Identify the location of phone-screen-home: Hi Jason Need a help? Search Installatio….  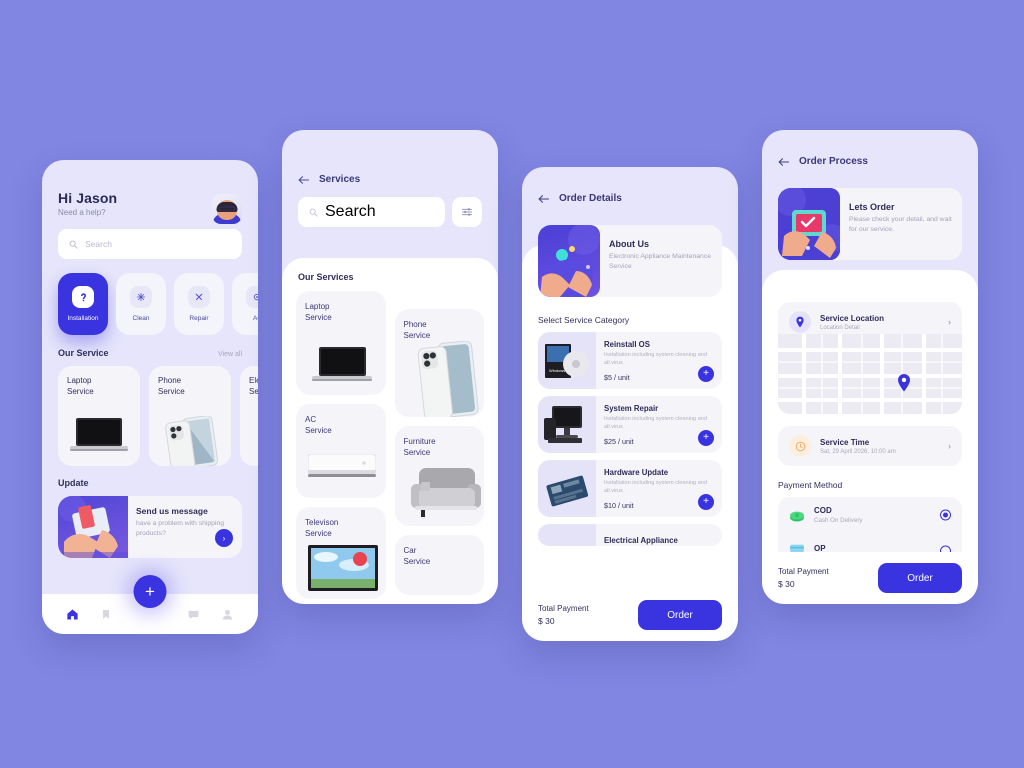
(150, 397).